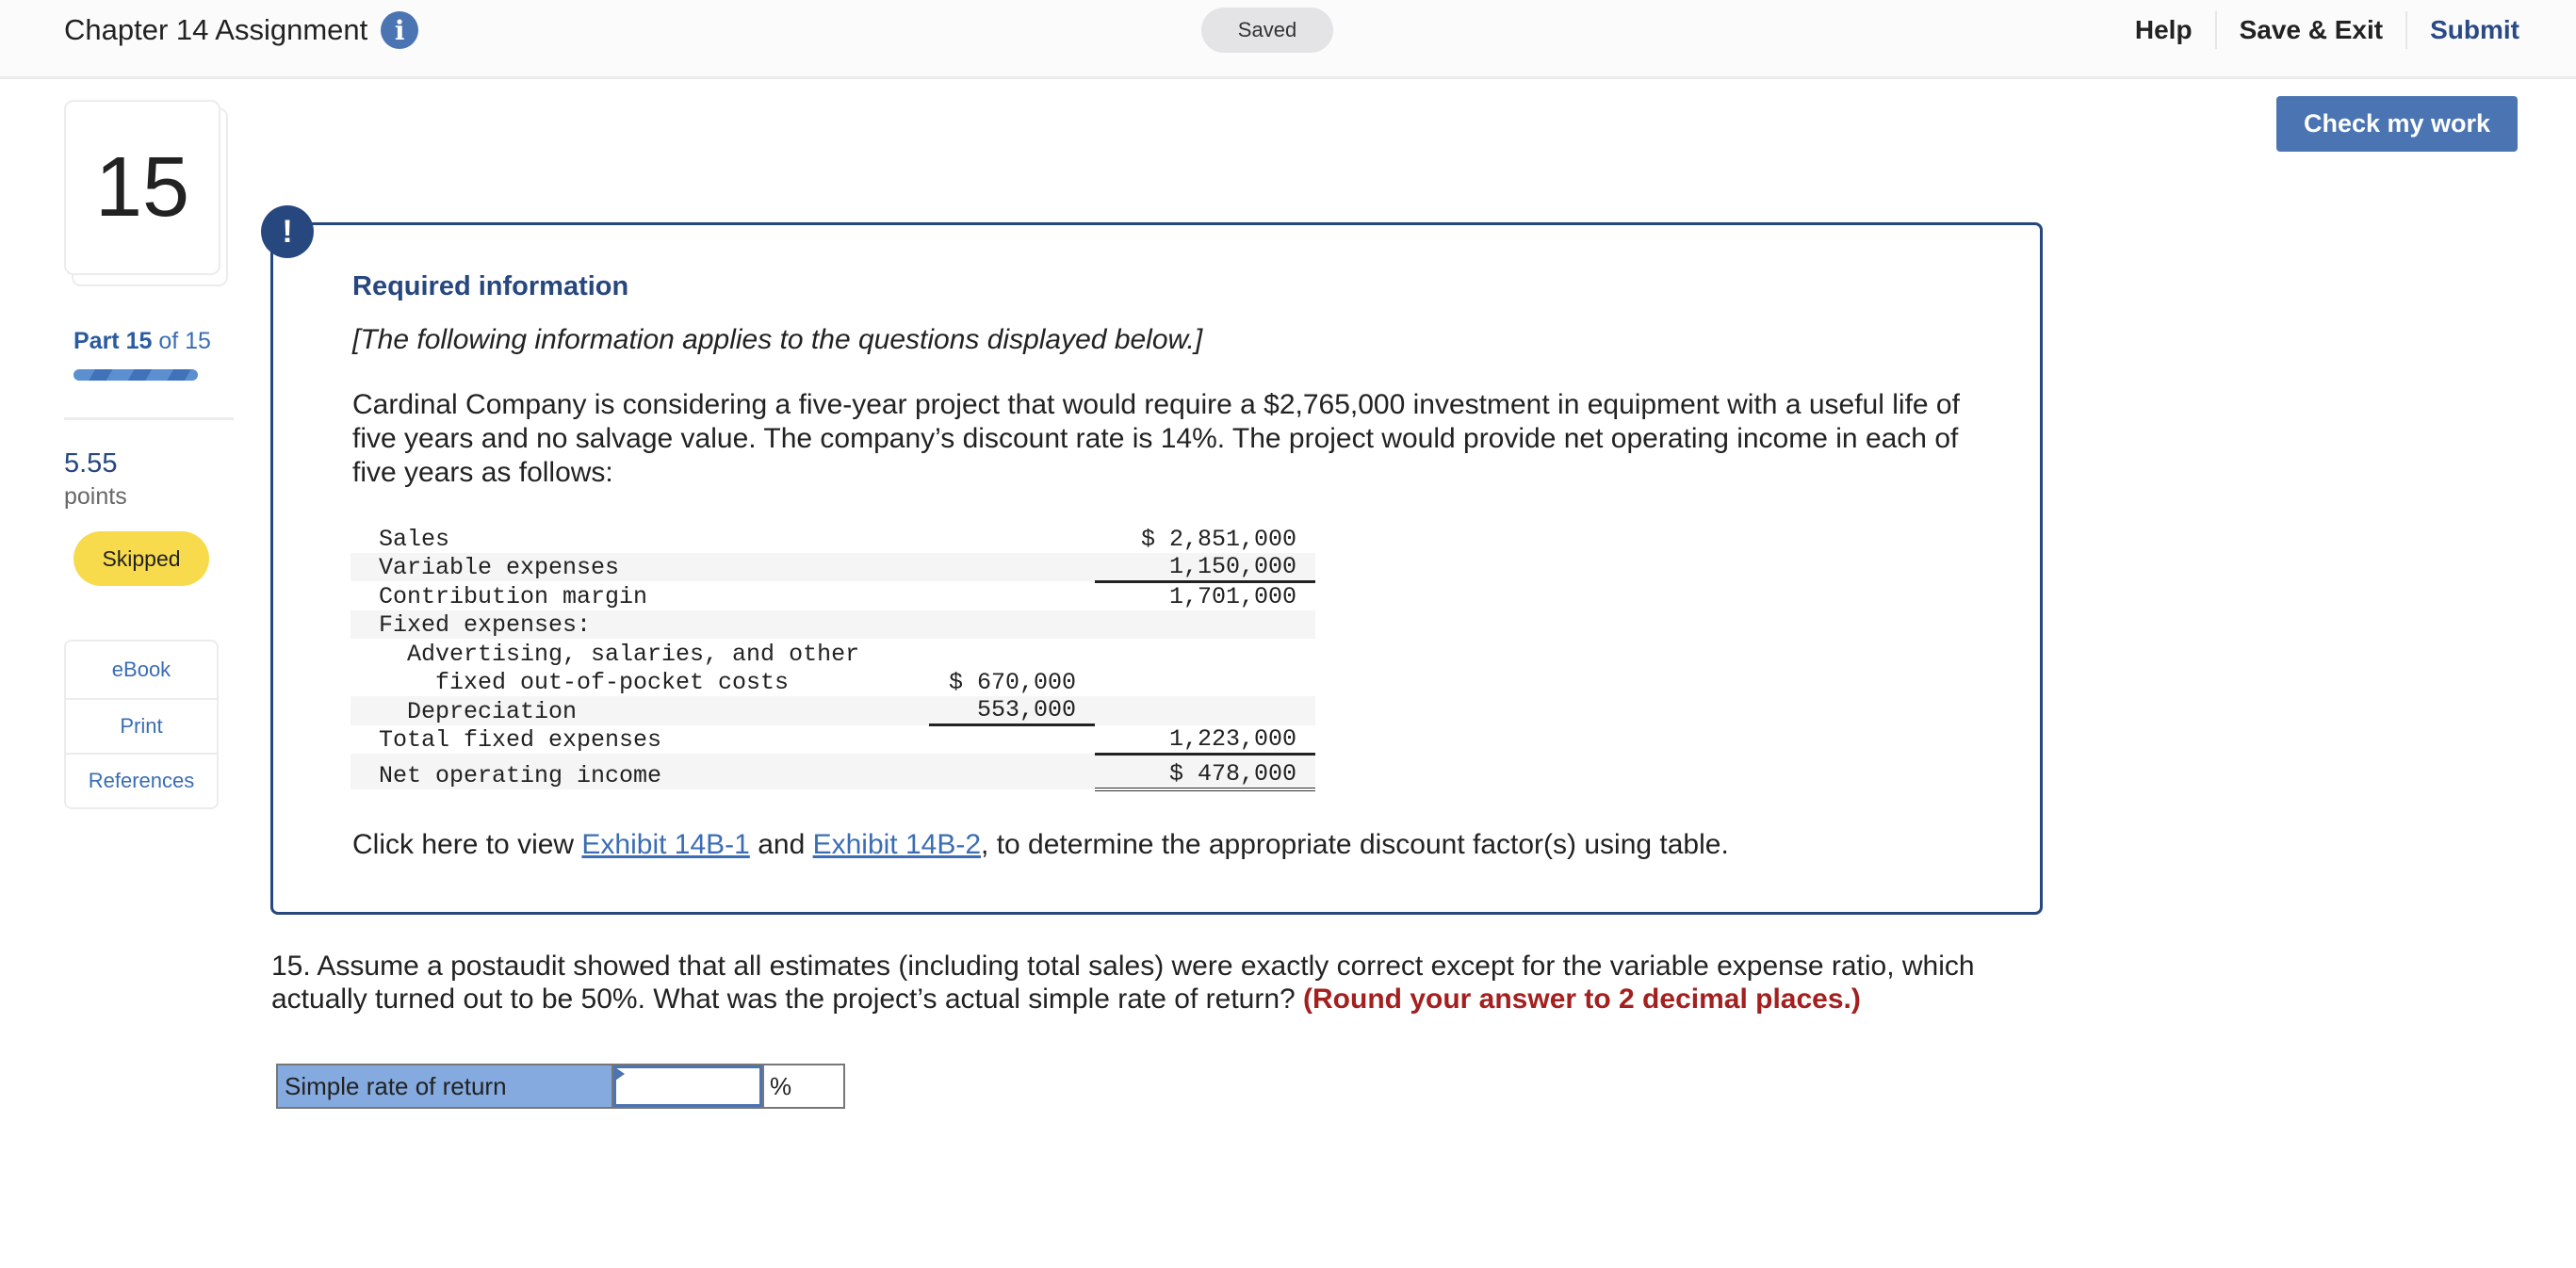 Image resolution: width=2576 pixels, height=1268 pixels. What do you see at coordinates (520, 740) in the screenshot?
I see `row-label: Total fixed expenses` at bounding box center [520, 740].